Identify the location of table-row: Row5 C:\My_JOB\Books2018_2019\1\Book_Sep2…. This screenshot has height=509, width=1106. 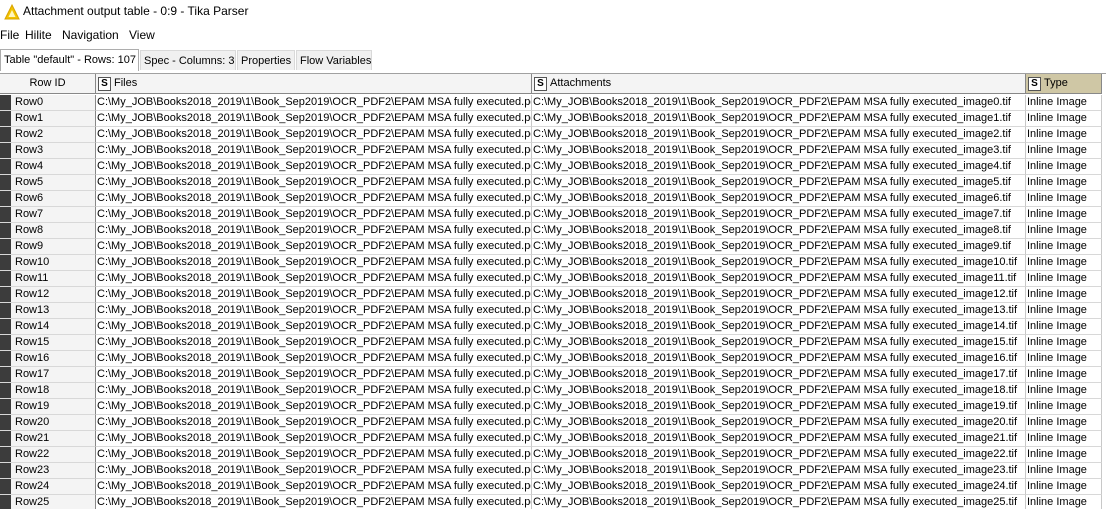
(553, 183).